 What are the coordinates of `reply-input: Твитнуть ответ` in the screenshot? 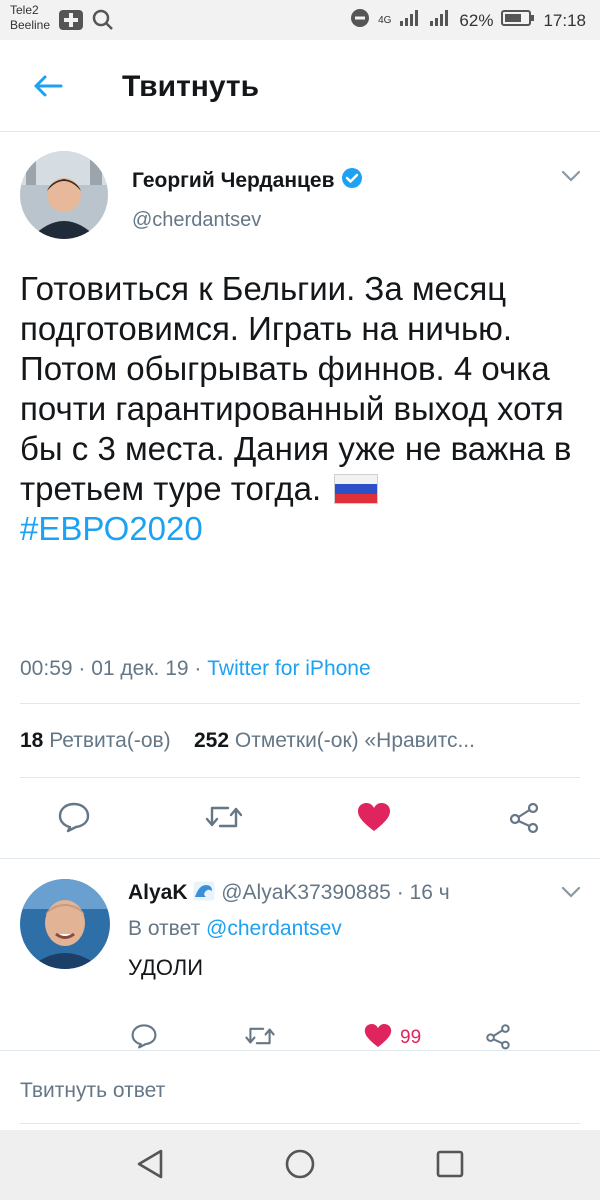 It's located at (92, 1091).